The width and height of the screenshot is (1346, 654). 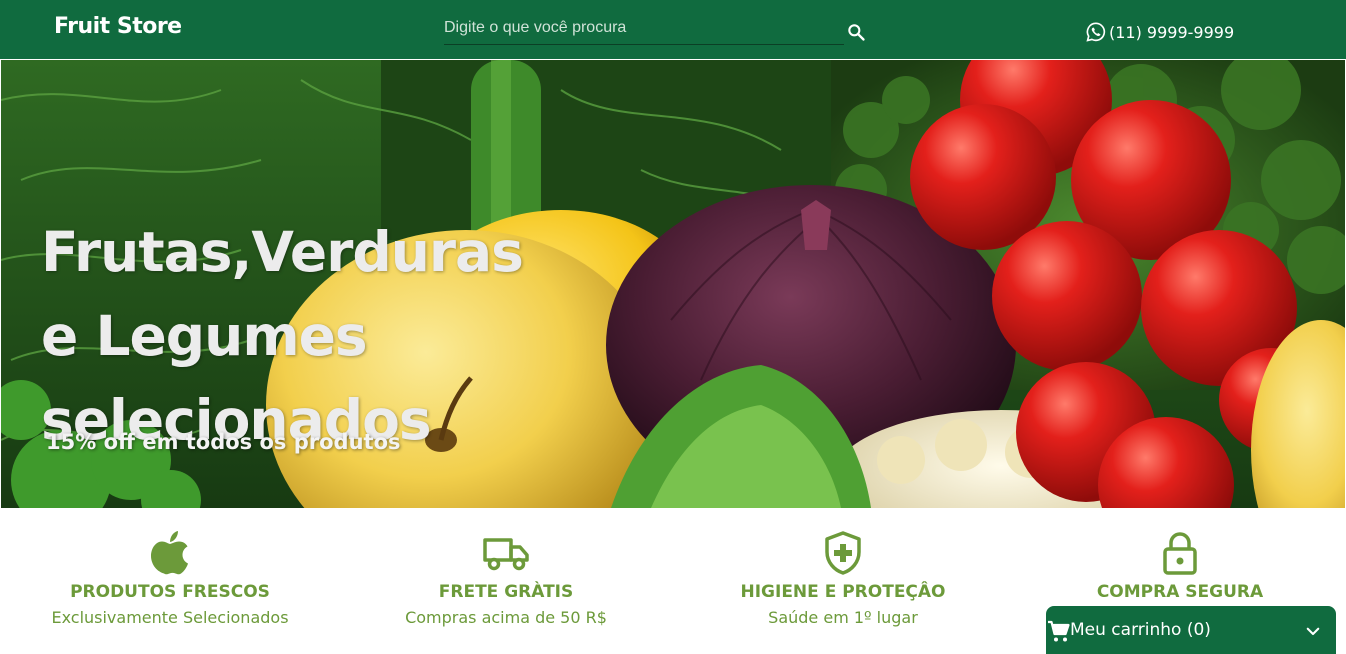 What do you see at coordinates (118, 26) in the screenshot?
I see `store-logo: Fruit Store` at bounding box center [118, 26].